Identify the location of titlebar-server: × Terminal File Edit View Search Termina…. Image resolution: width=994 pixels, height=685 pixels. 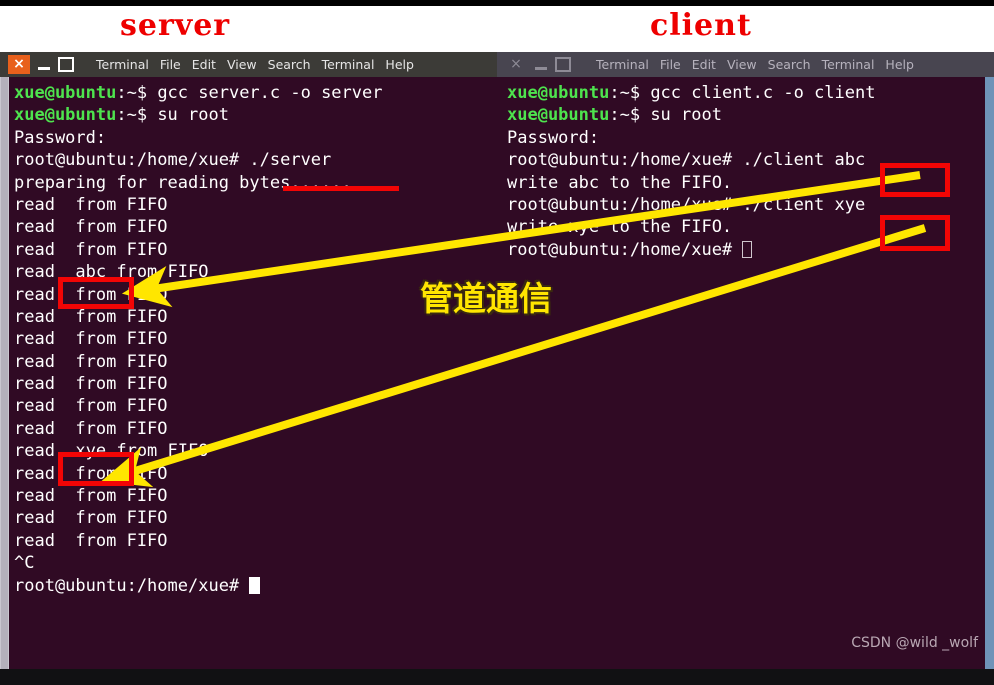
(248, 64).